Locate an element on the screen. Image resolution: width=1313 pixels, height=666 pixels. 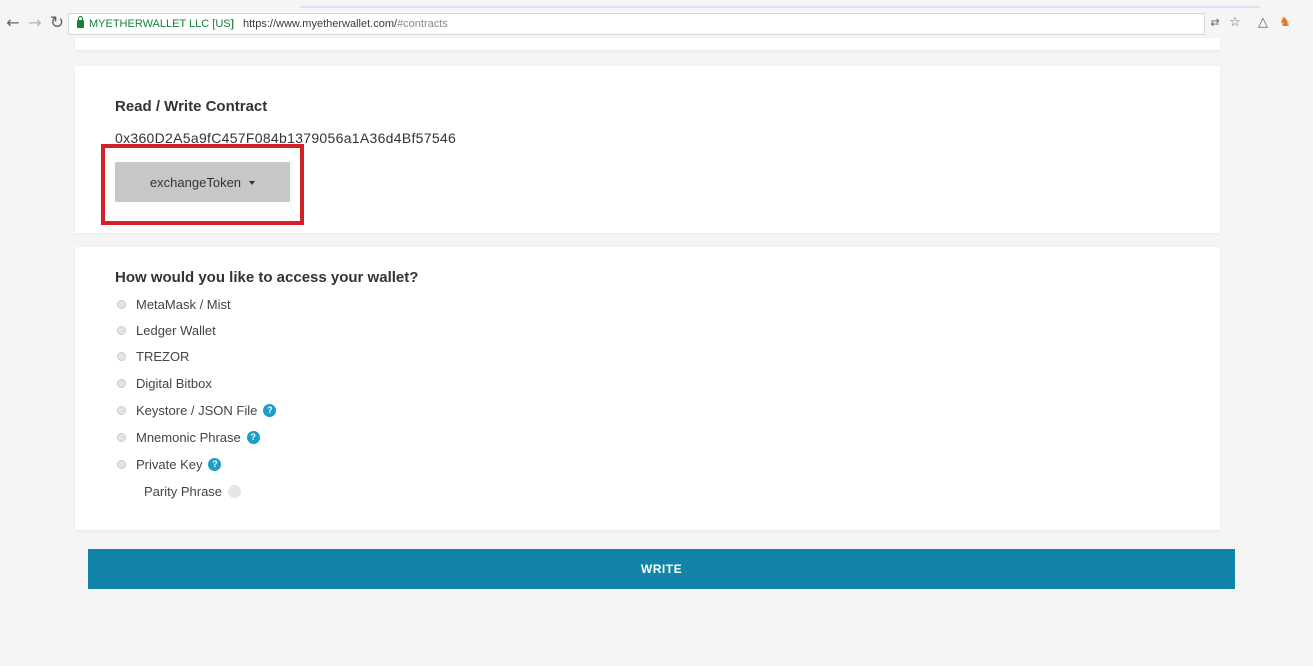
tab-strip-edge is located at coordinates (780, 7).